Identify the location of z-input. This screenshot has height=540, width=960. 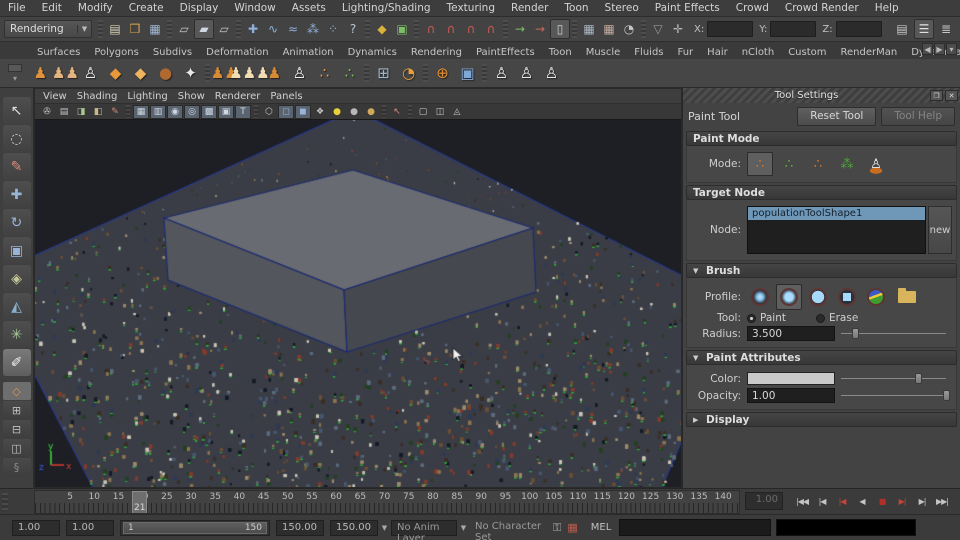
(858, 29).